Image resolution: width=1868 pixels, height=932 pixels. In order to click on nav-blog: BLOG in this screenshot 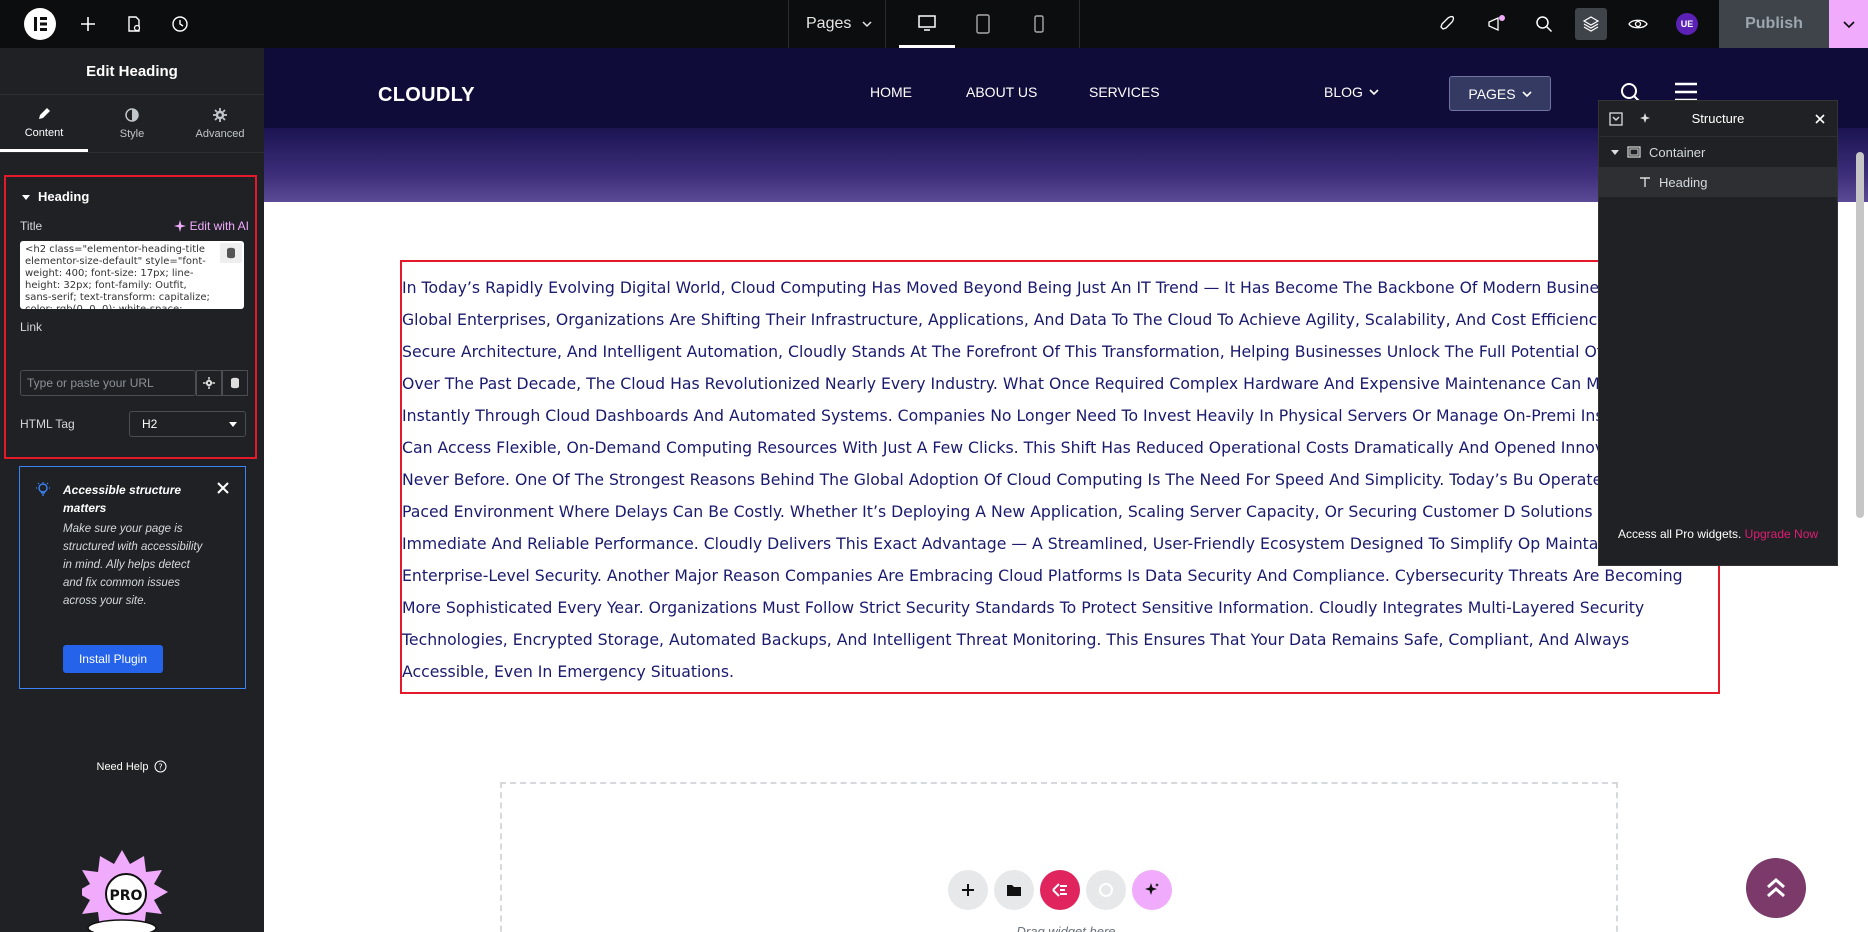, I will do `click(1351, 92)`.